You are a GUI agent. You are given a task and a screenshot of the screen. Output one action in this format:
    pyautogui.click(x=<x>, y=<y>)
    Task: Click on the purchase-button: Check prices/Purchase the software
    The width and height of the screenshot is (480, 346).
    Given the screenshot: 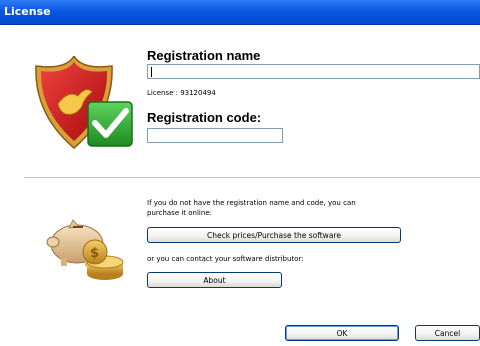 What is the action you would take?
    pyautogui.click(x=274, y=235)
    